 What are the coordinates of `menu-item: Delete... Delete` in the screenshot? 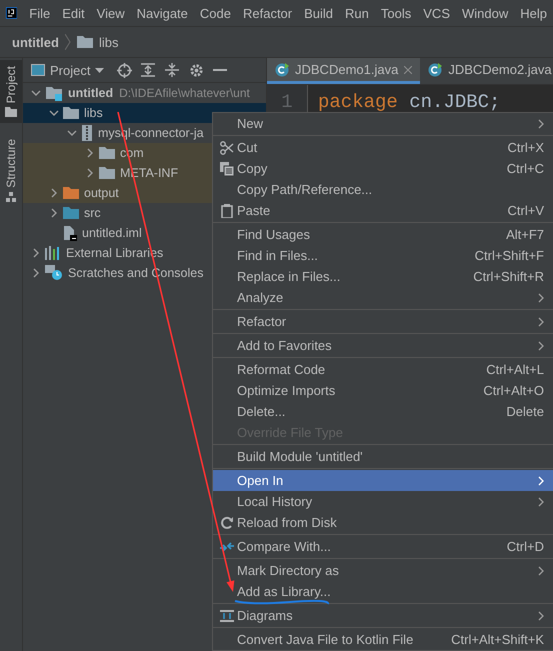 It's located at (383, 411).